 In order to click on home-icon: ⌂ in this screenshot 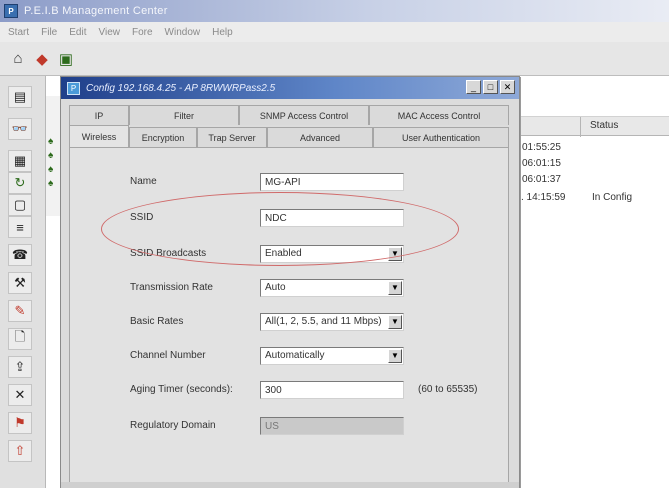, I will do `click(18, 59)`.